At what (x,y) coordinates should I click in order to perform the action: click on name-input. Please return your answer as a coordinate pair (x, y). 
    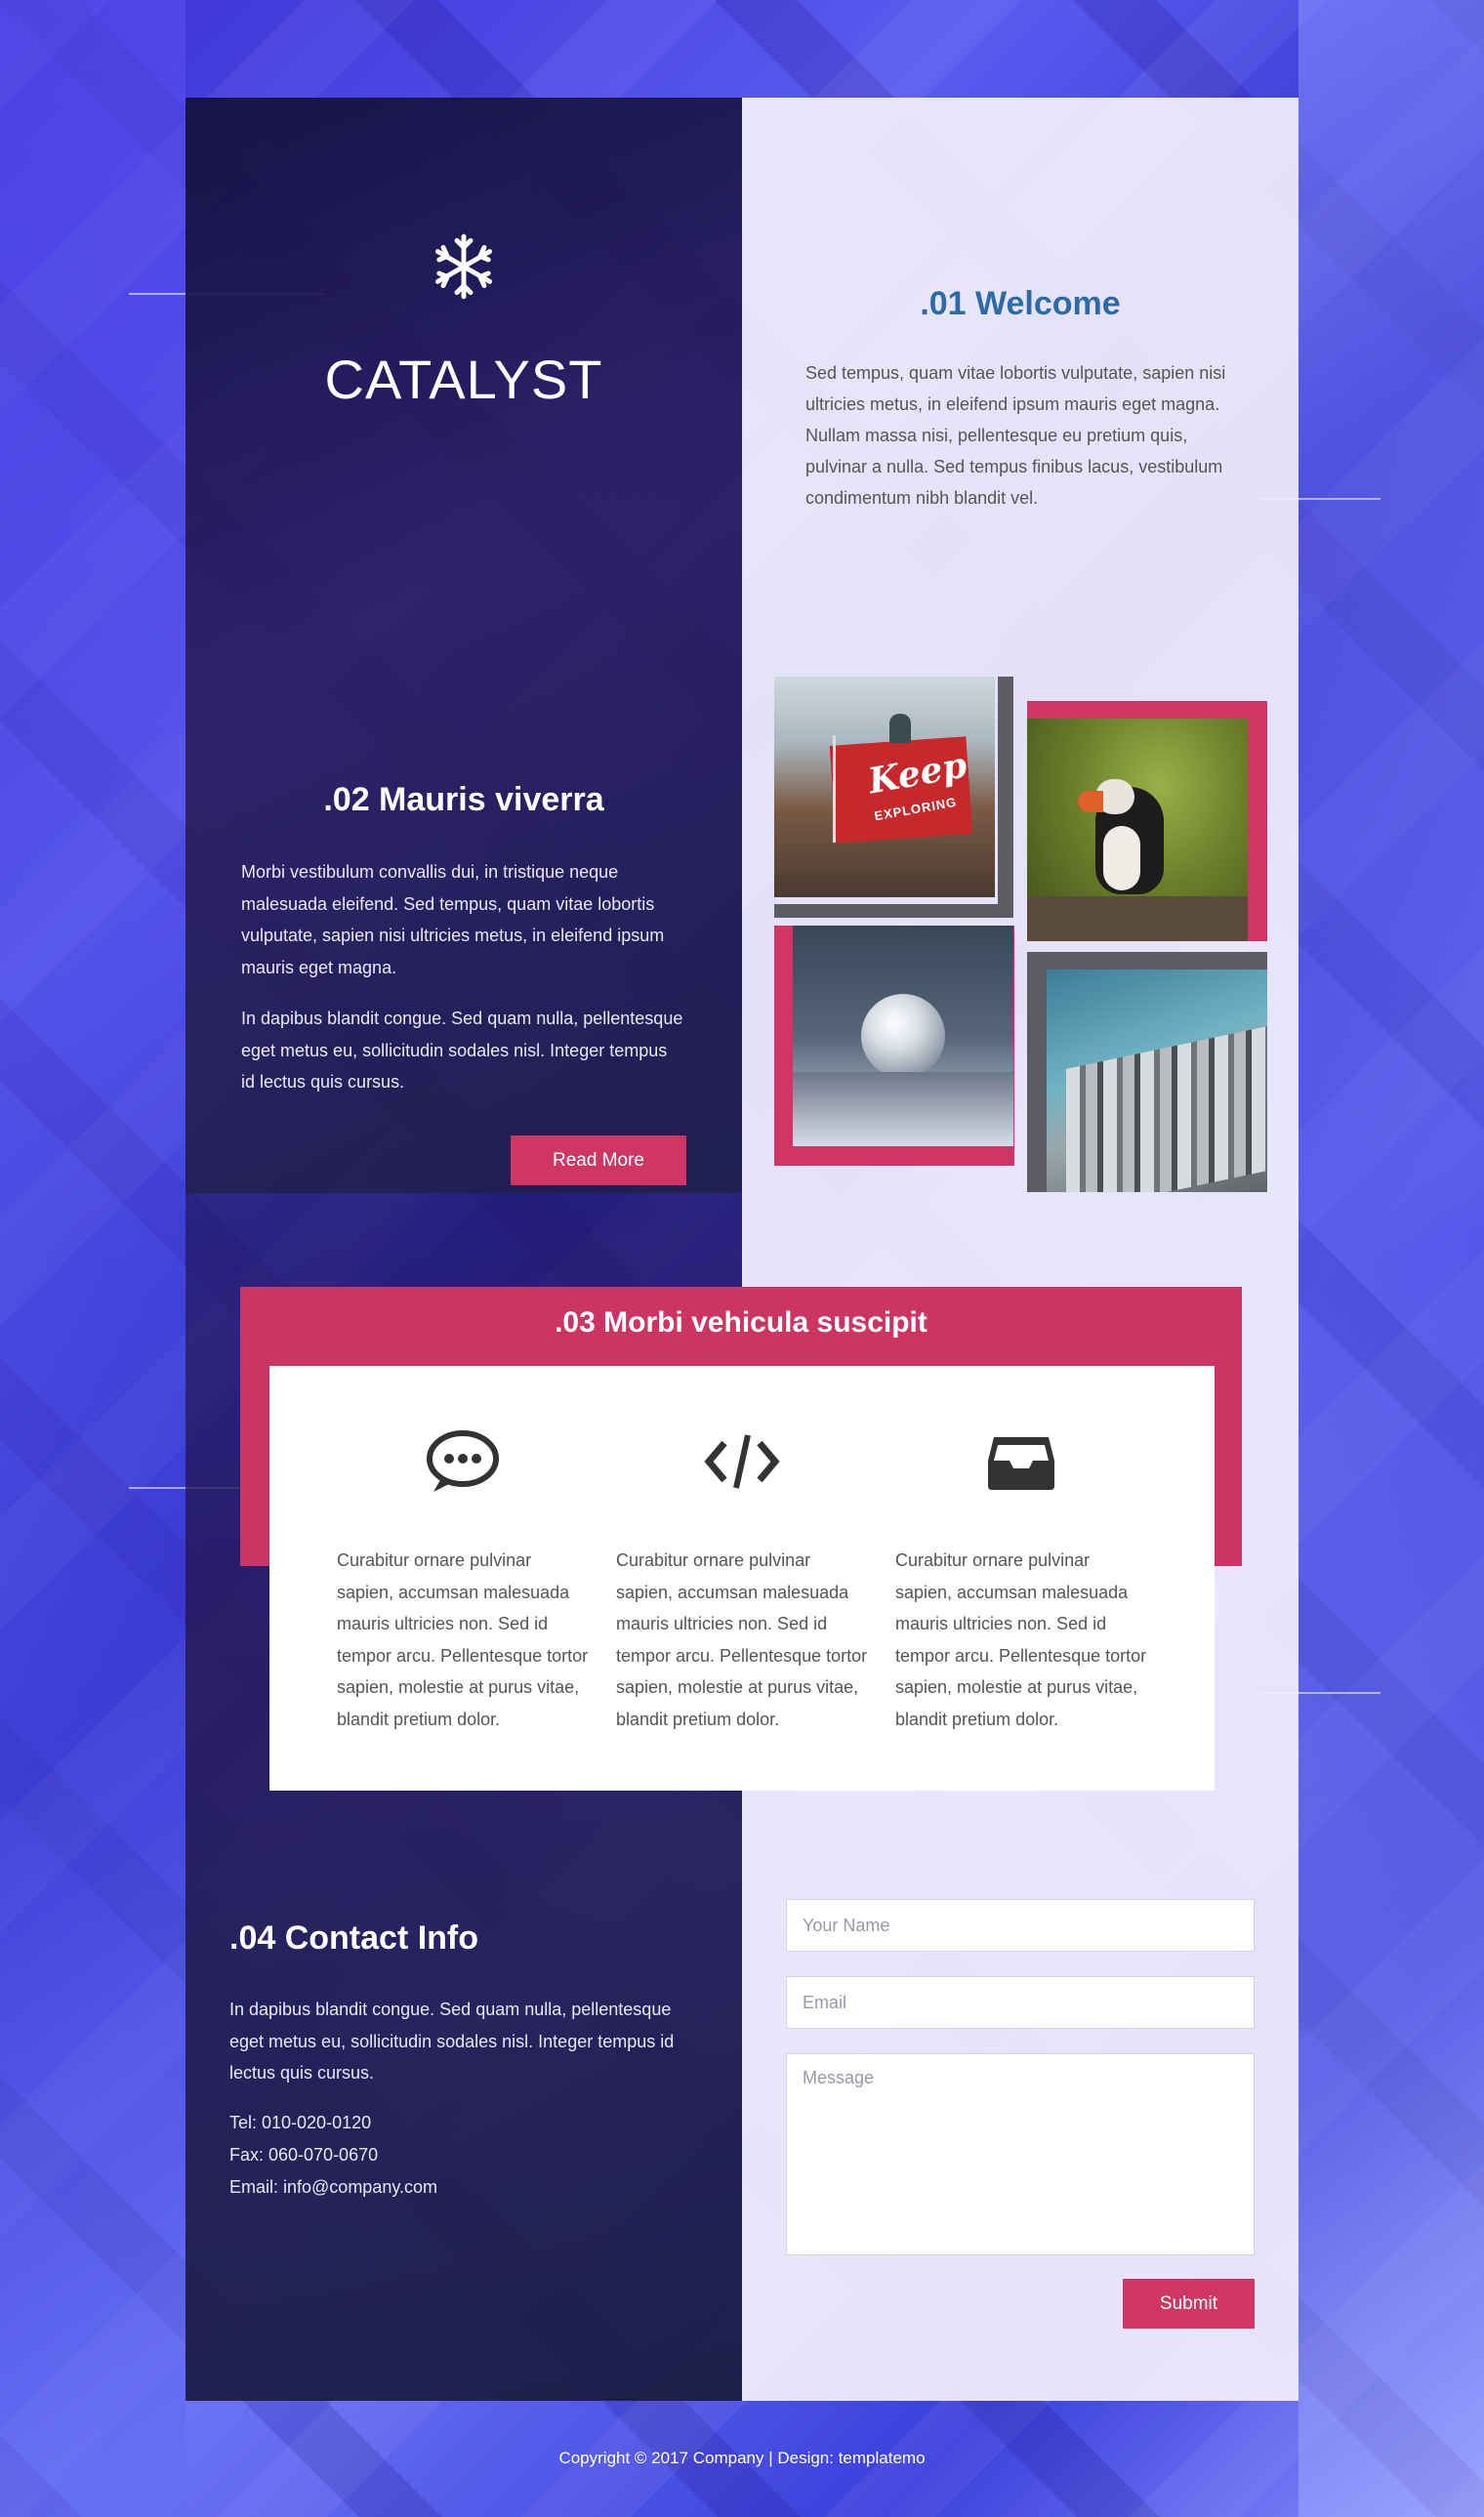
    Looking at the image, I should click on (1020, 1925).